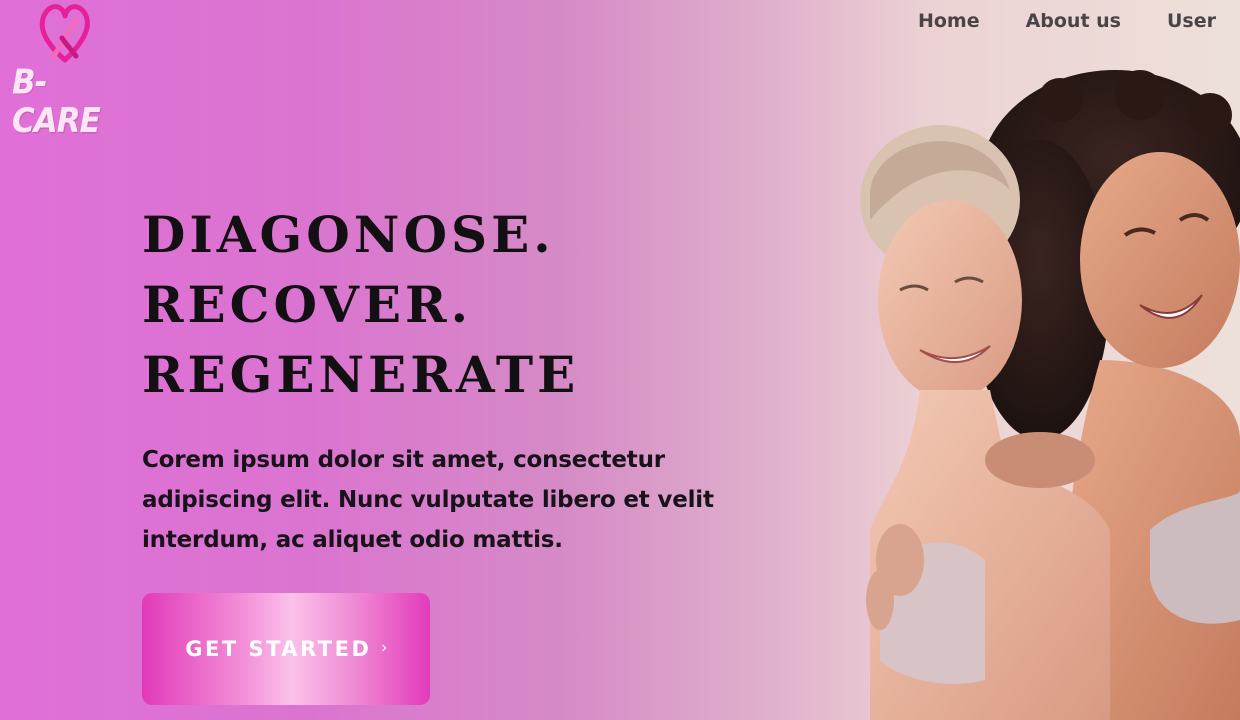 This screenshot has width=1240, height=720. What do you see at coordinates (1073, 21) in the screenshot?
I see `nav-about-us: About us` at bounding box center [1073, 21].